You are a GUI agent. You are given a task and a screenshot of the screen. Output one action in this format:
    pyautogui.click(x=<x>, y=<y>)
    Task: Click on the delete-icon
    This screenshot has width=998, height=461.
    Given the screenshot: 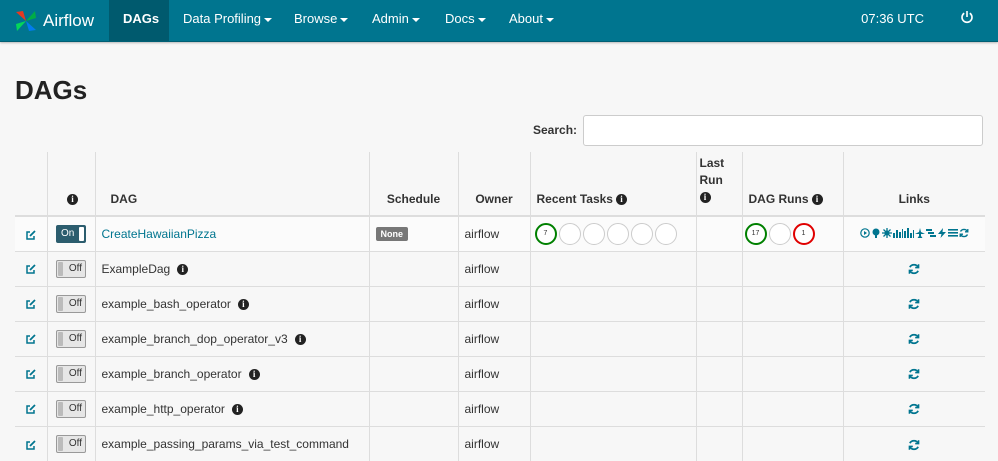 What is the action you would take?
    pyautogui.click(x=964, y=233)
    